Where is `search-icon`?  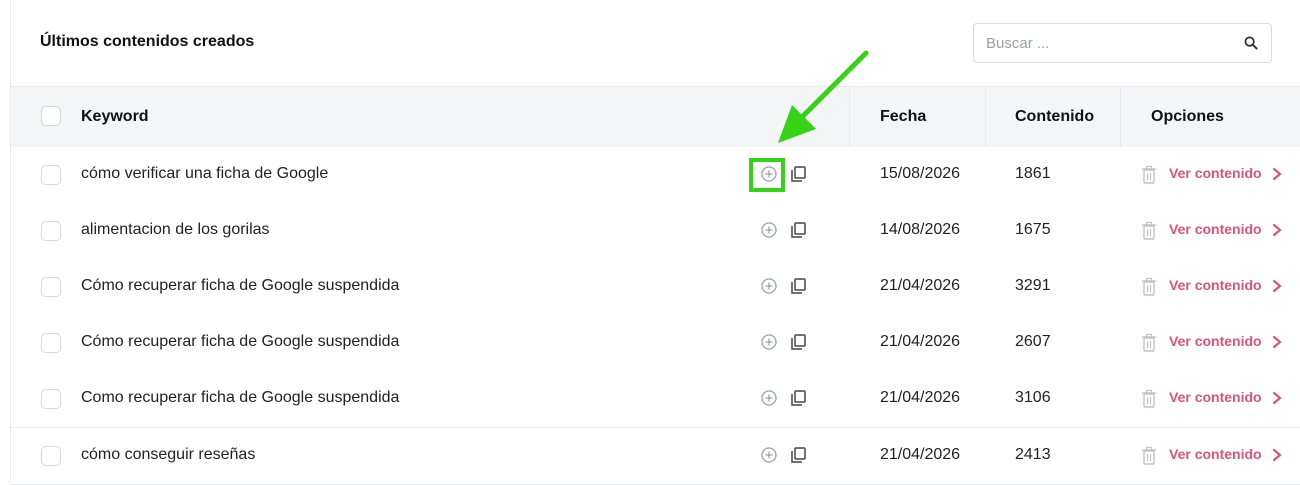
search-icon is located at coordinates (1251, 43).